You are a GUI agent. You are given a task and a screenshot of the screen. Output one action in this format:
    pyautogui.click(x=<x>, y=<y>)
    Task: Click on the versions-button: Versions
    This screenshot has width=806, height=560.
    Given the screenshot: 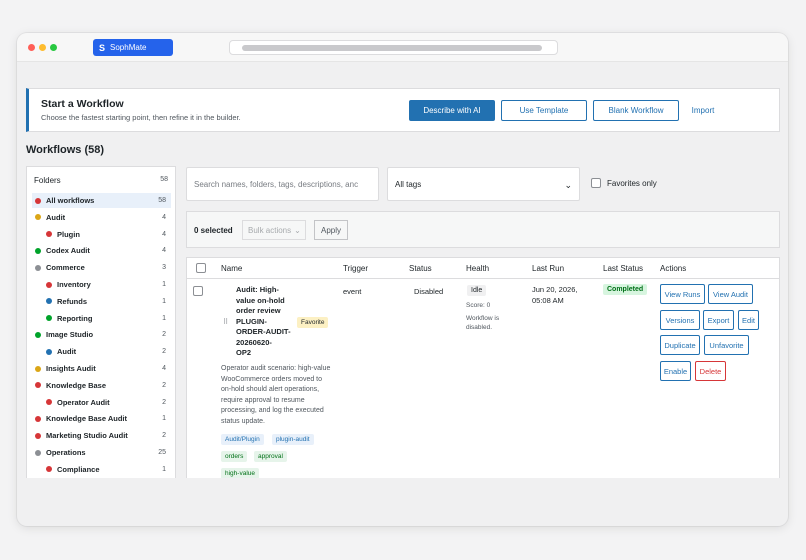 What is the action you would take?
    pyautogui.click(x=680, y=320)
    